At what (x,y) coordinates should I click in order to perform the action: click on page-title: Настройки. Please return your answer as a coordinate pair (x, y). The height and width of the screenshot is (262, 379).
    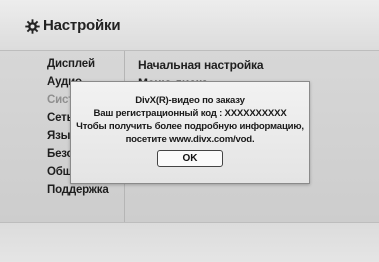
    Looking at the image, I should click on (82, 25).